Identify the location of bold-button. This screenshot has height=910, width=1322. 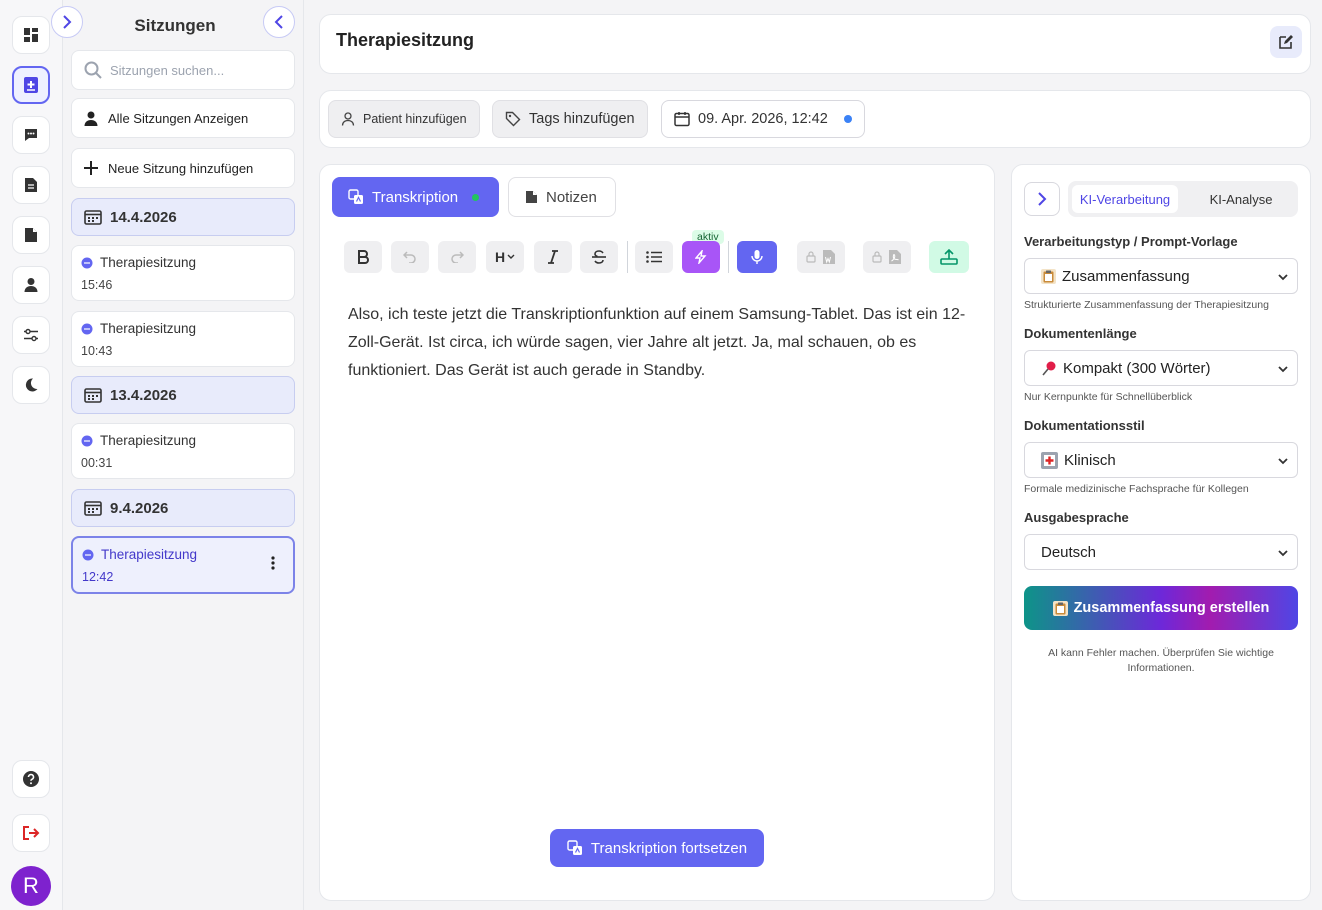
(363, 257).